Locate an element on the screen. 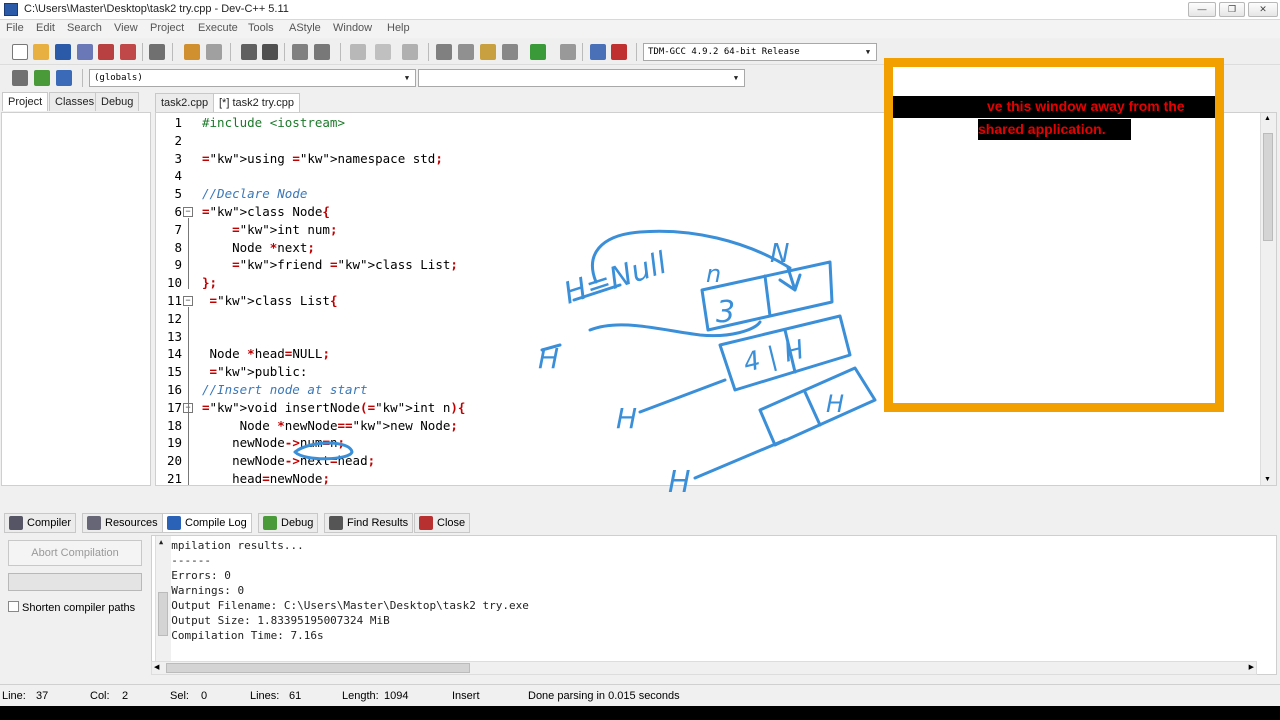 This screenshot has width=1280, height=720. toggle-comment-icon is located at coordinates (410, 52).